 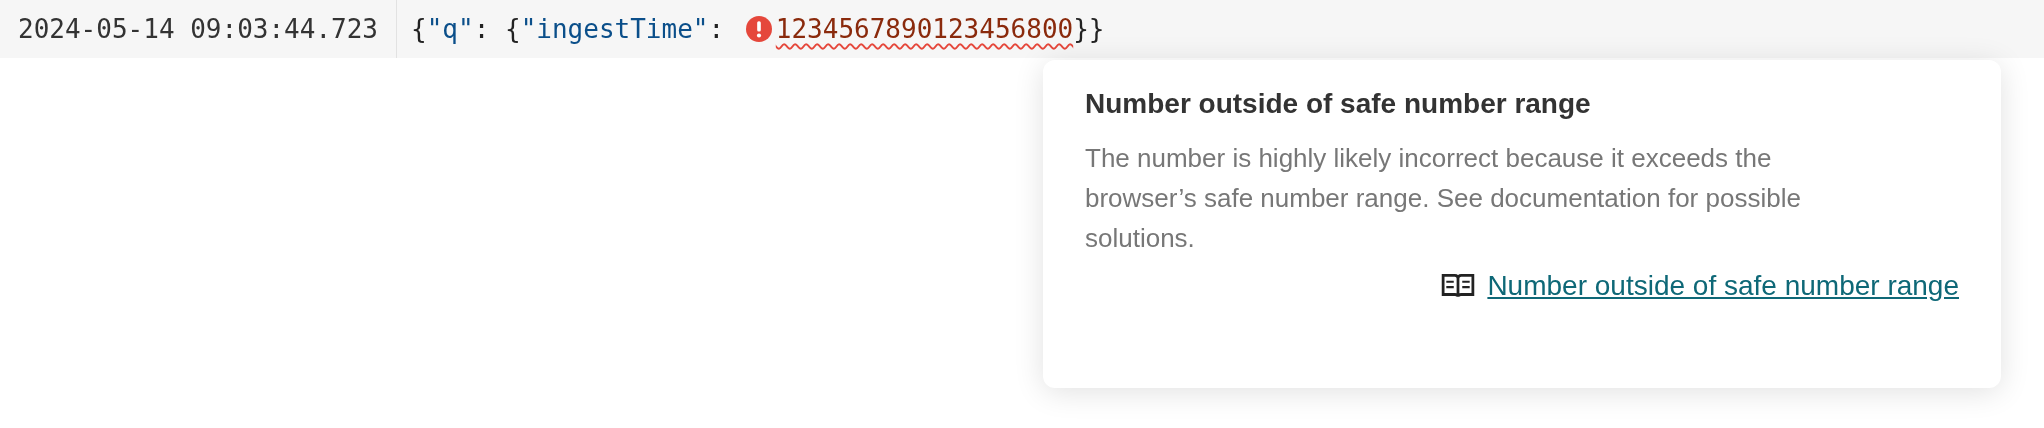 What do you see at coordinates (614, 29) in the screenshot?
I see `json-key: "ingestTime"` at bounding box center [614, 29].